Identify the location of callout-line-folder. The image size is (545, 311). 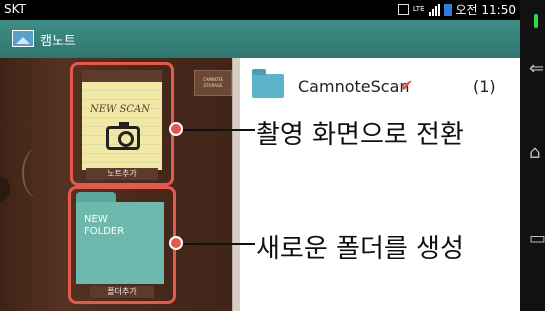
(218, 244).